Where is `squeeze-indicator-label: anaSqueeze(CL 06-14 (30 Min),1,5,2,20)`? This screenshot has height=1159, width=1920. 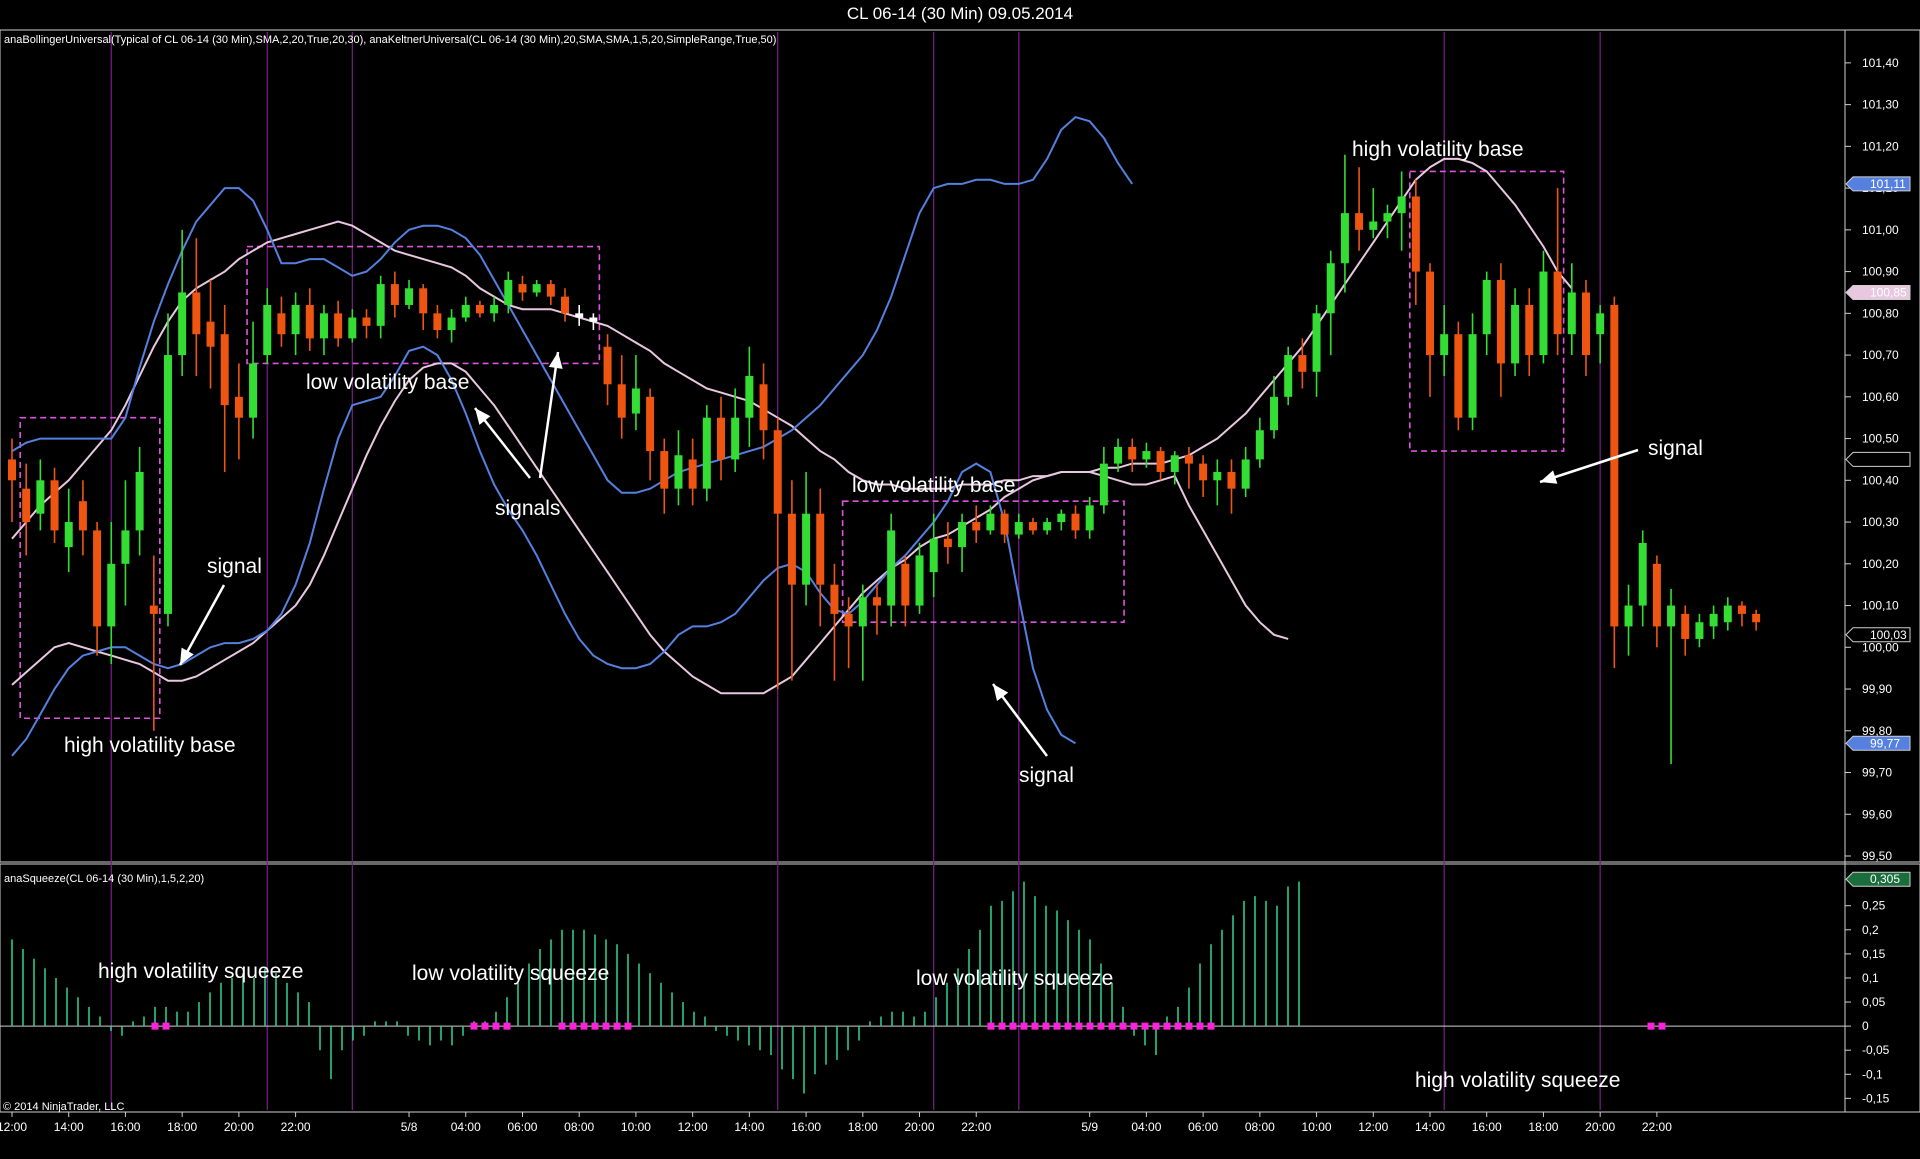
squeeze-indicator-label: anaSqueeze(CL 06-14 (30 Min),1,5,2,20) is located at coordinates (104, 879).